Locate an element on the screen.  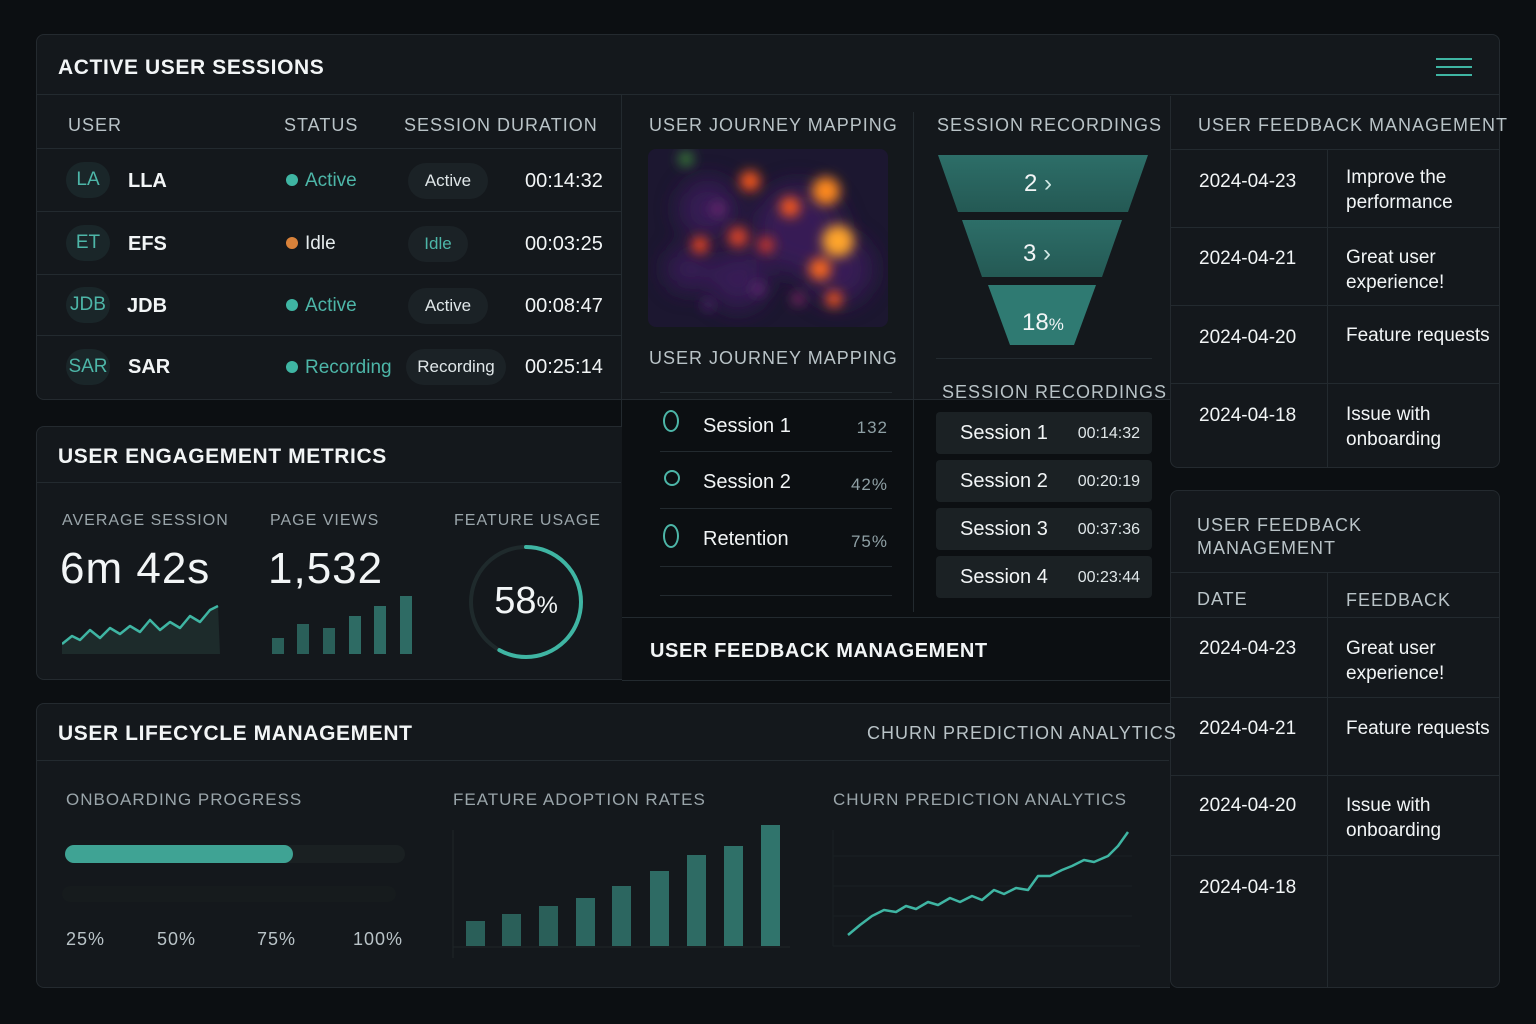
avatar: SAR is located at coordinates (88, 367).